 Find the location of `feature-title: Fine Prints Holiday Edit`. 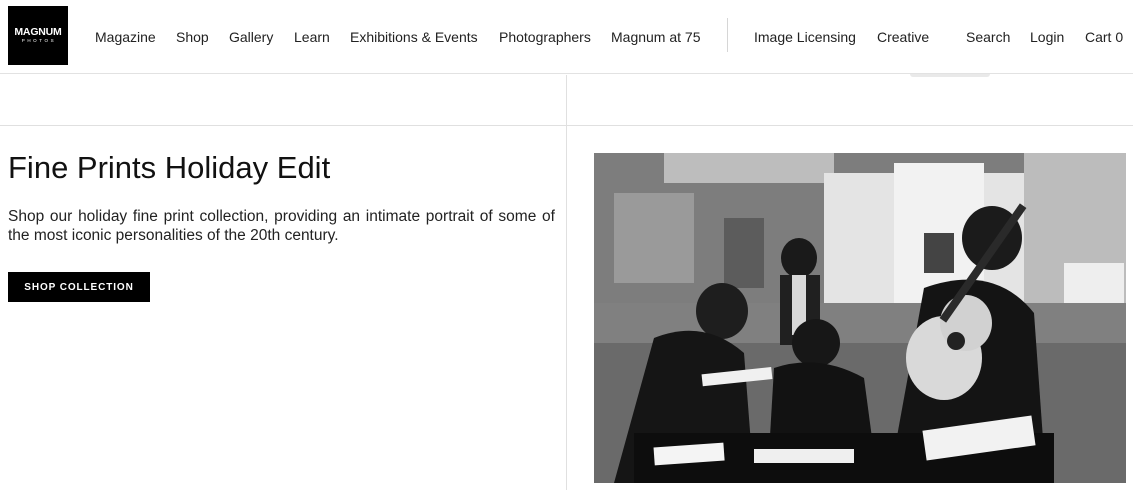

feature-title: Fine Prints Holiday Edit is located at coordinates (169, 167).